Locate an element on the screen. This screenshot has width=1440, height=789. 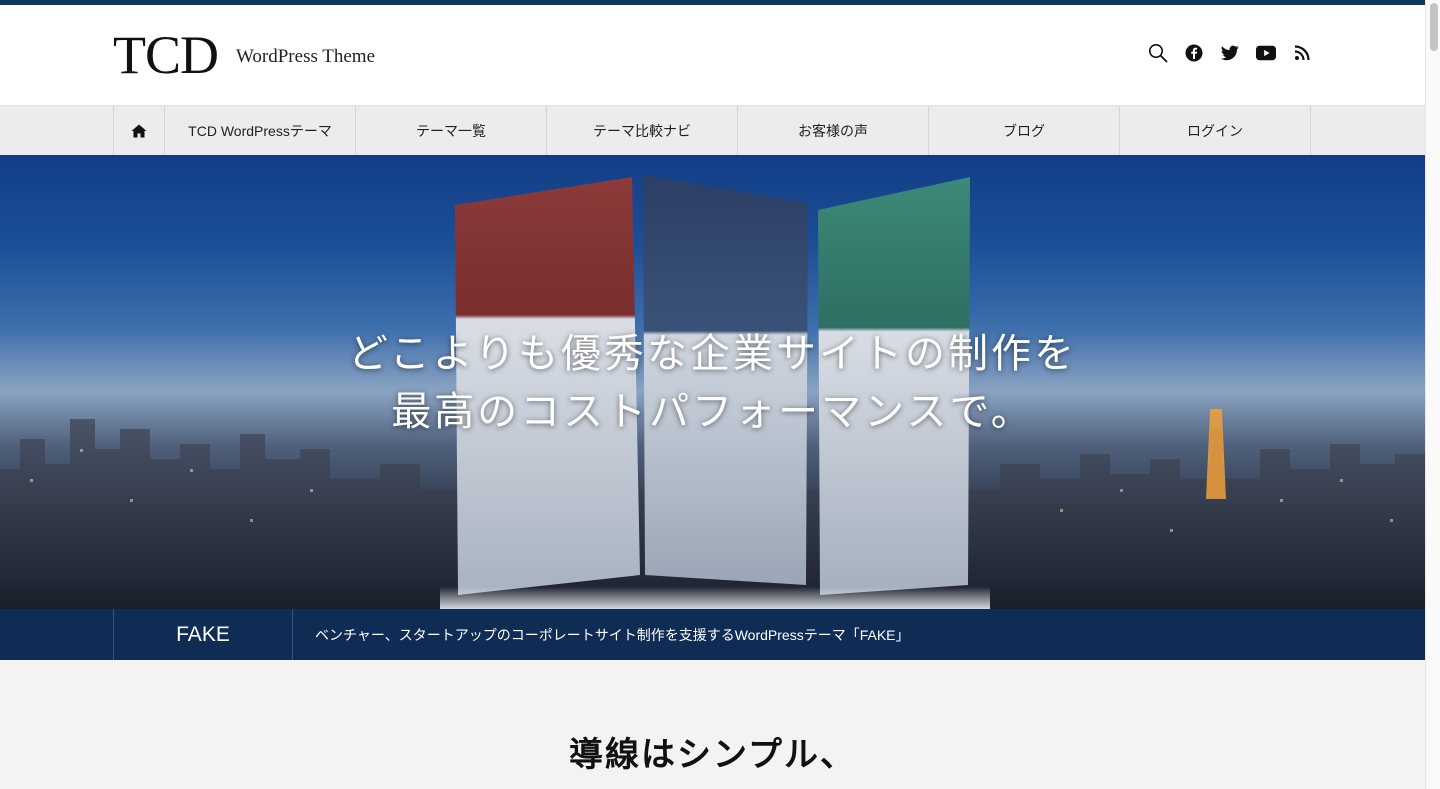
rss-icon is located at coordinates (1302, 53).